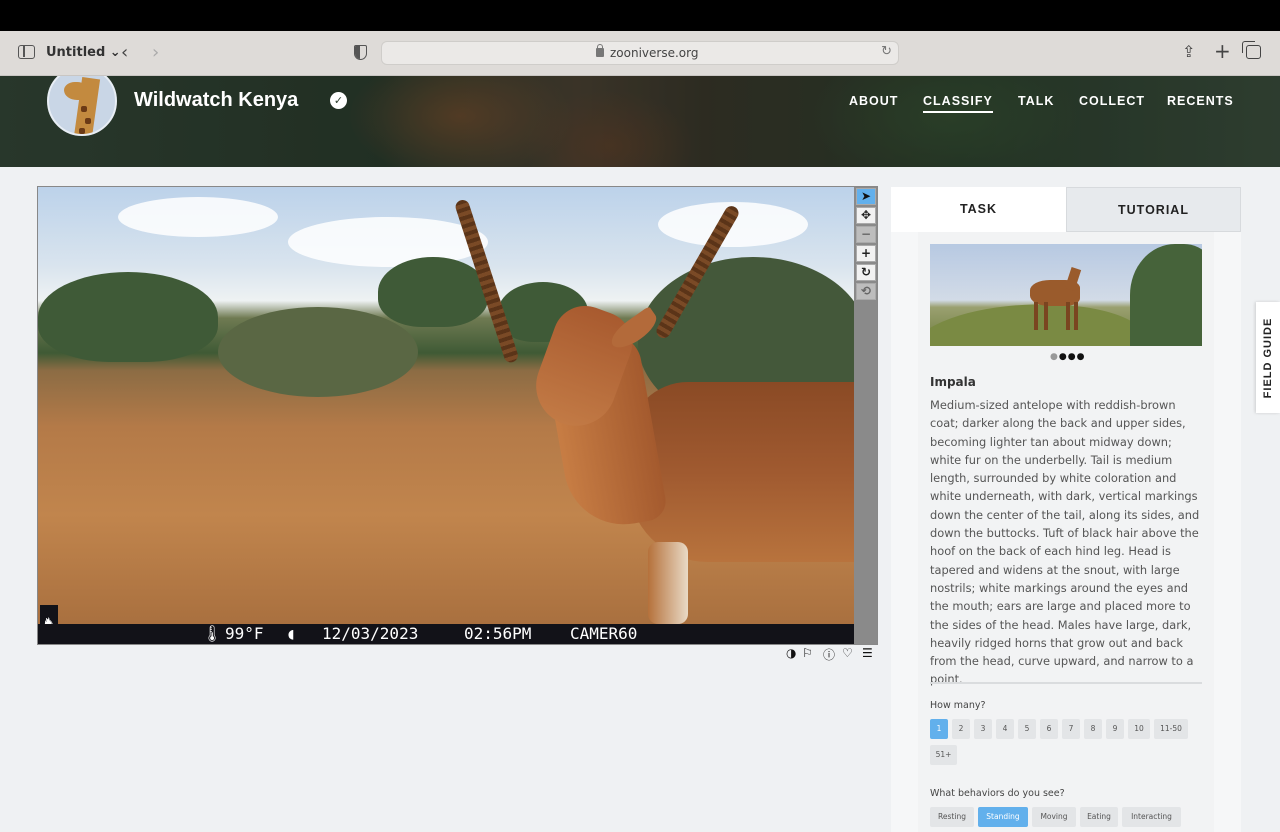  What do you see at coordinates (958, 103) in the screenshot?
I see `nav-classify: CLASSIFY` at bounding box center [958, 103].